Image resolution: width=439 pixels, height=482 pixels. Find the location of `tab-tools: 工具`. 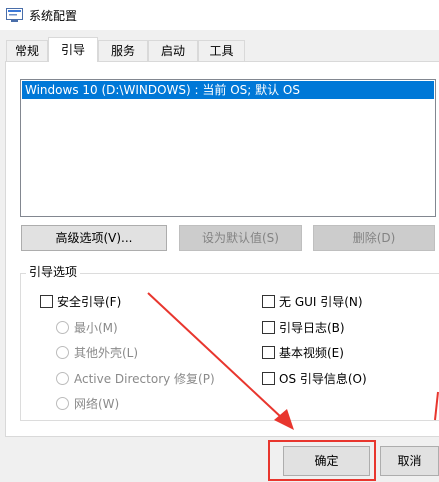

tab-tools: 工具 is located at coordinates (221, 50).